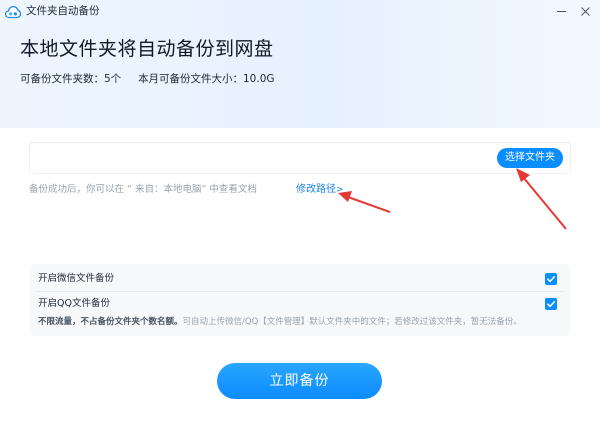  What do you see at coordinates (147, 49) in the screenshot?
I see `page-headline: 本地文件夹将自动备份到网盘` at bounding box center [147, 49].